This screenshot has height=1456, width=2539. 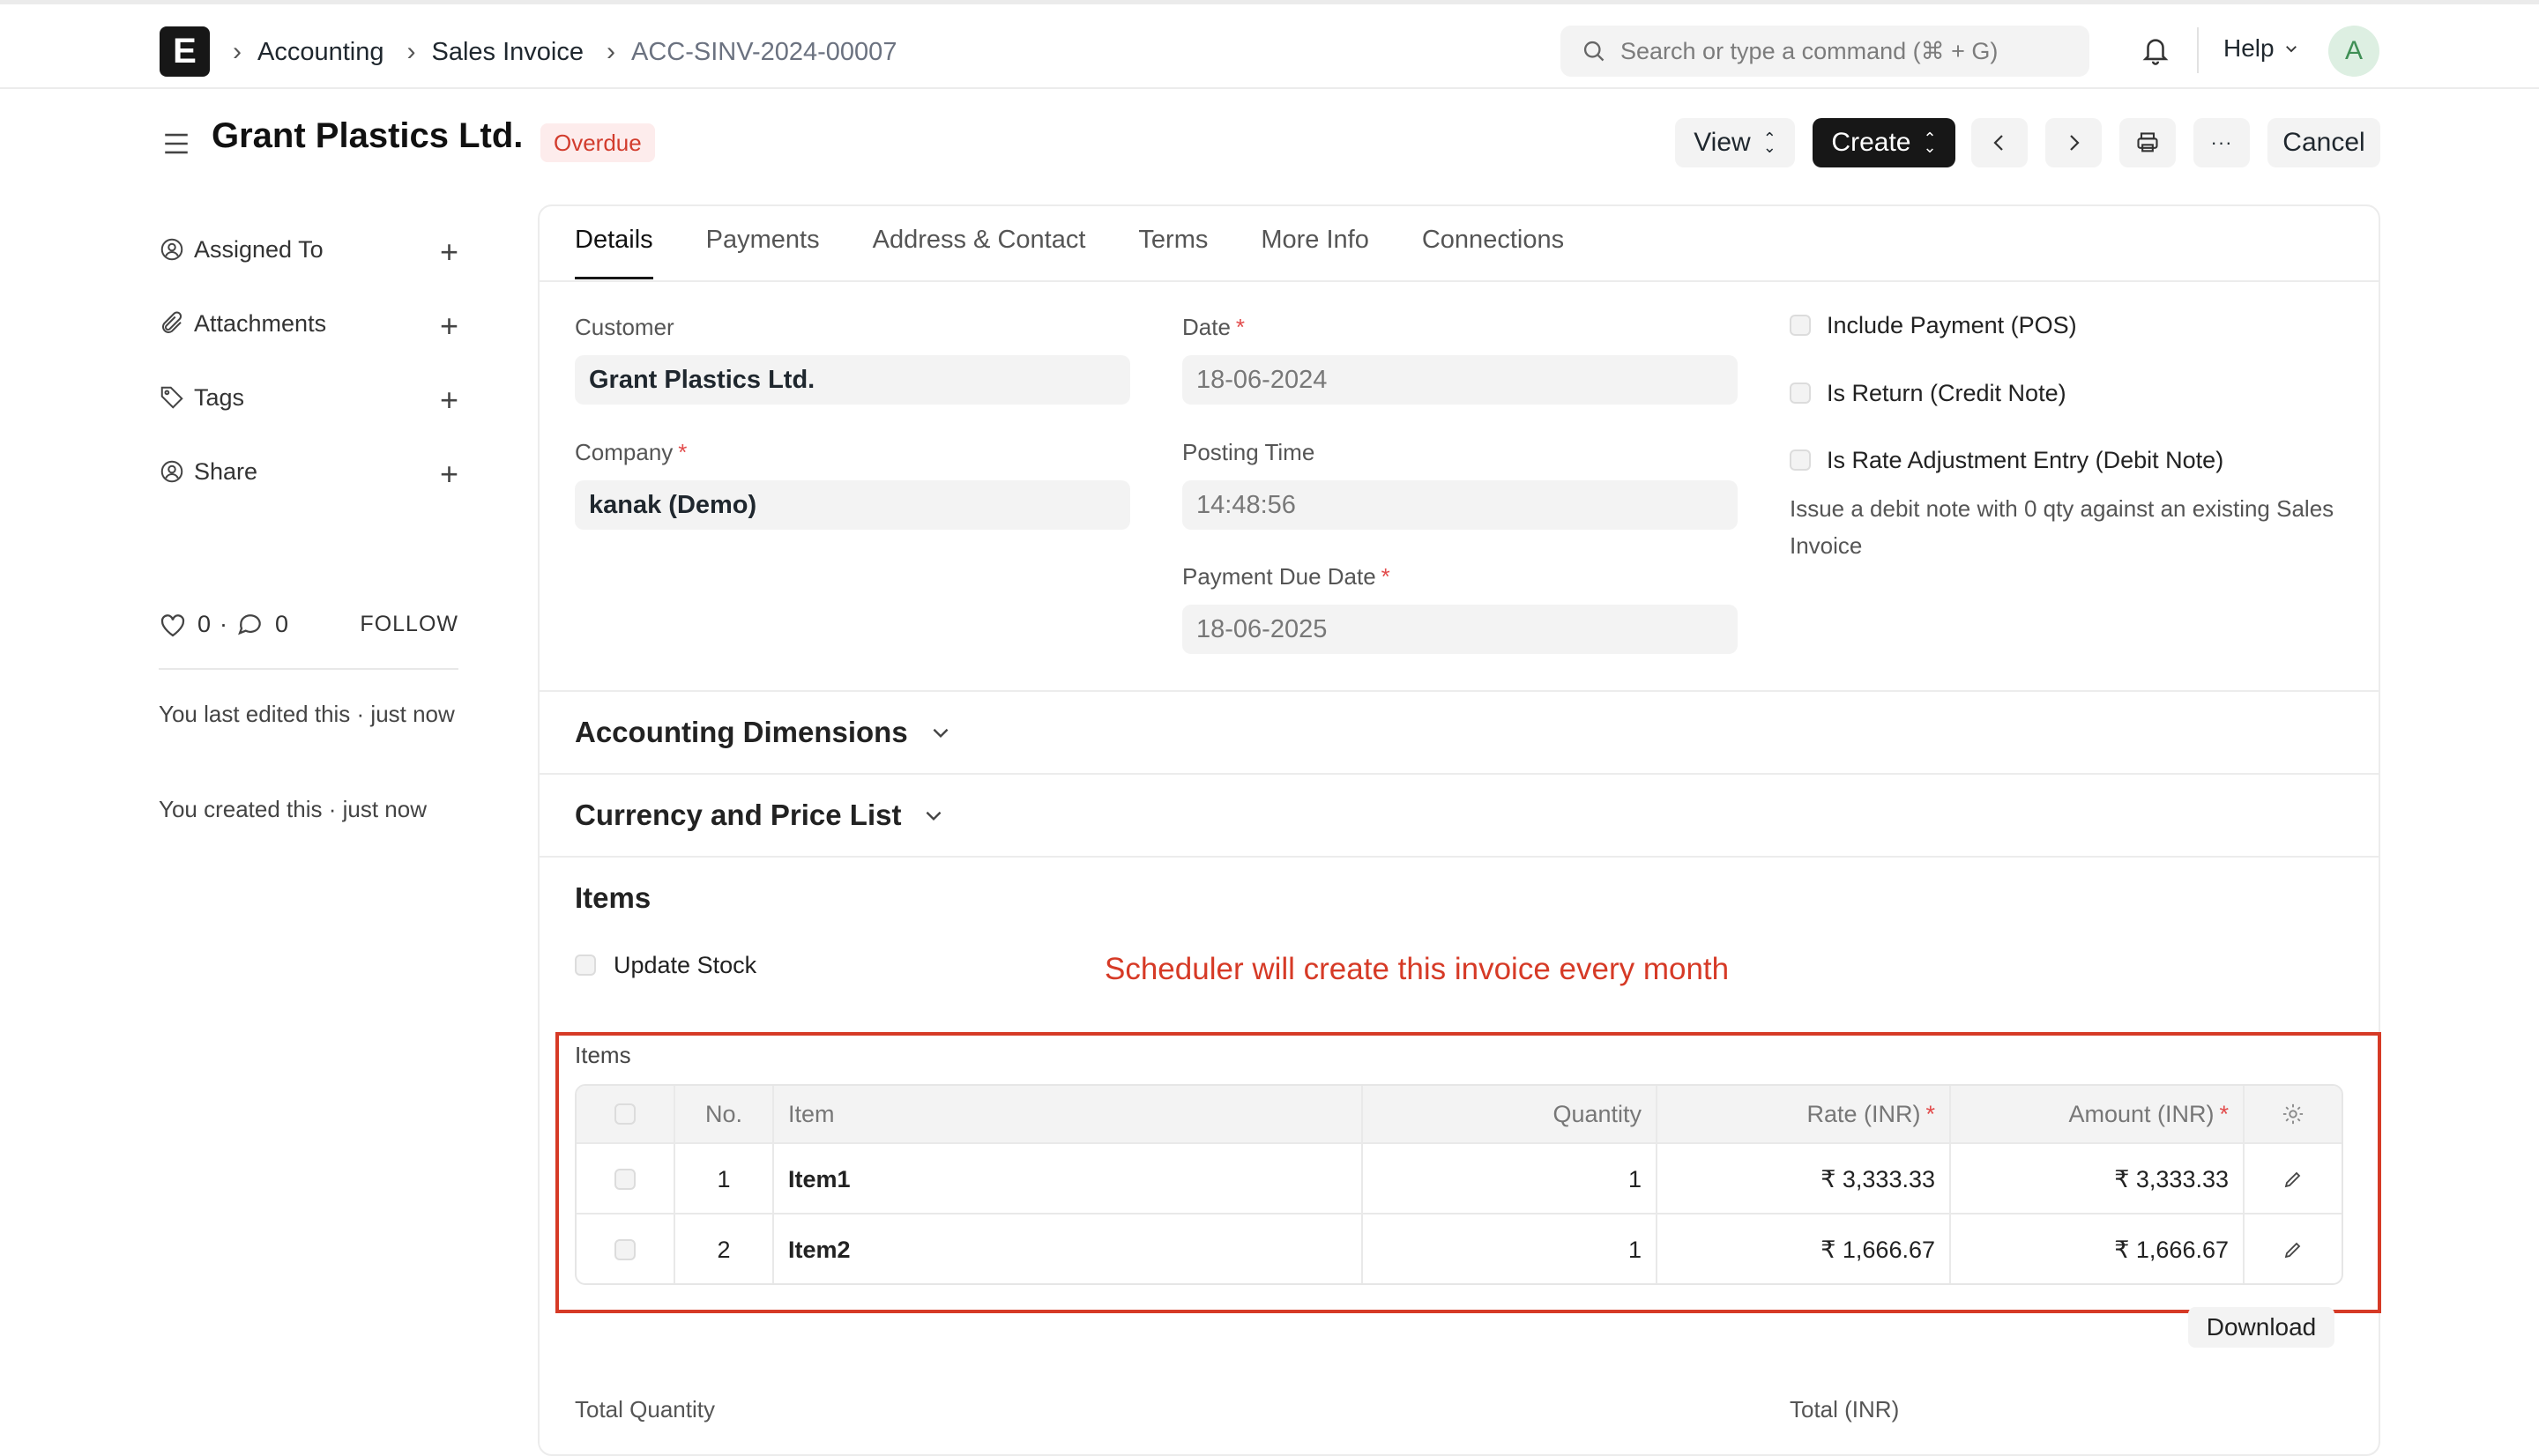 I want to click on section-title: Accounting Dimensions, so click(x=741, y=732).